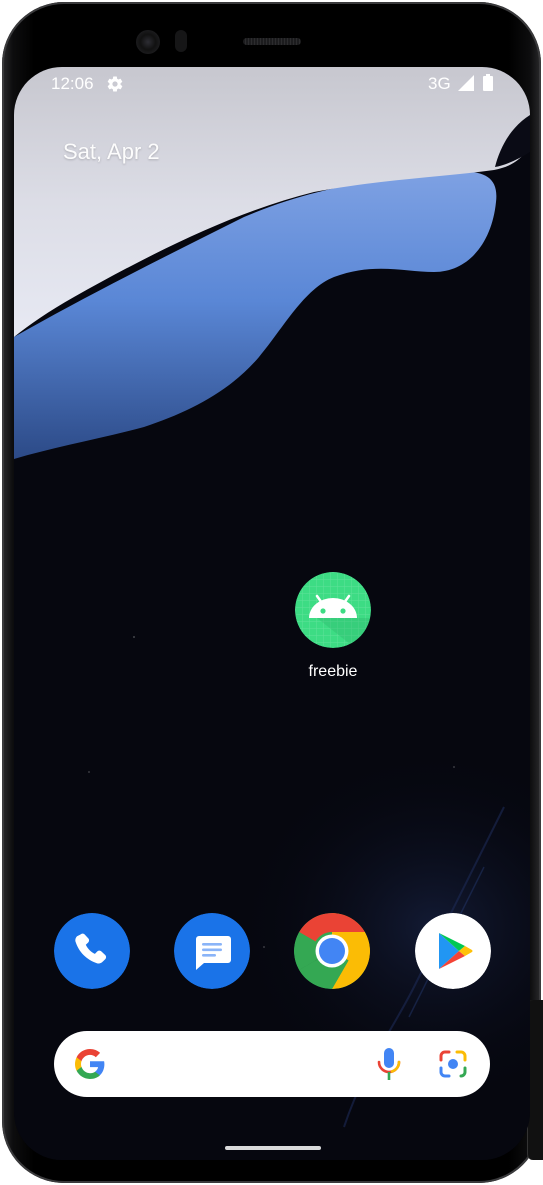 The height and width of the screenshot is (1185, 543). I want to click on gesture-navigation-handle, so click(273, 1148).